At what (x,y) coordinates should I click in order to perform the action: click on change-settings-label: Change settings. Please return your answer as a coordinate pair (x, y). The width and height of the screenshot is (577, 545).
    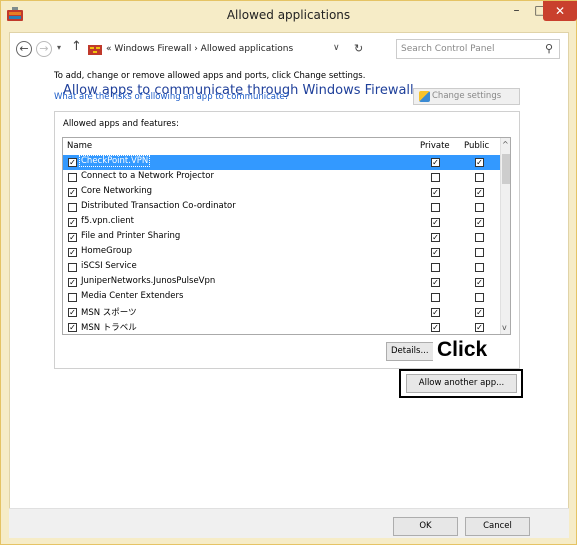
    Looking at the image, I should click on (467, 96).